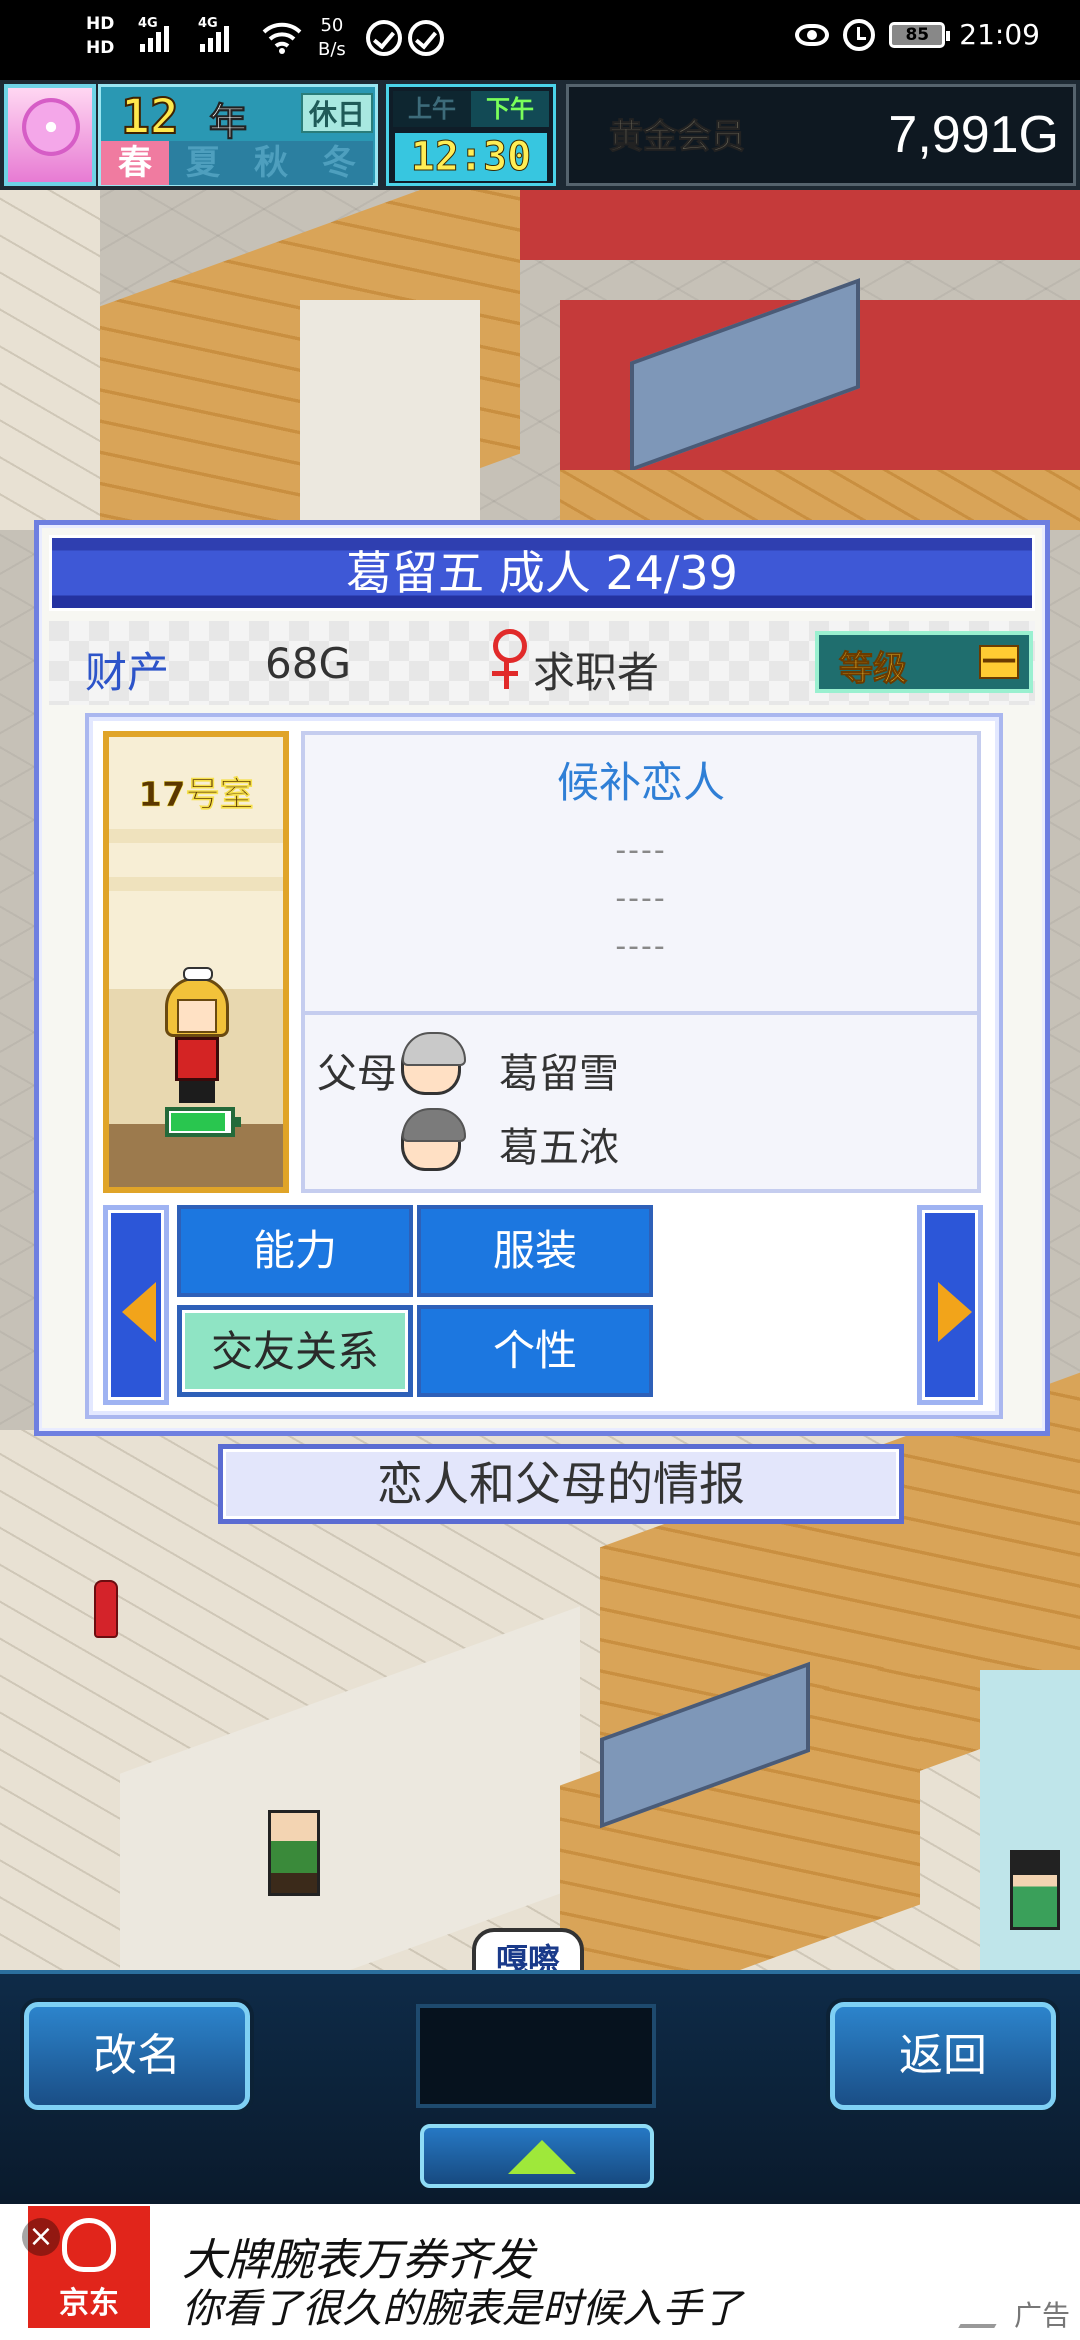 This screenshot has height=2340, width=1080. I want to click on hd-label-1: HD, so click(100, 24).